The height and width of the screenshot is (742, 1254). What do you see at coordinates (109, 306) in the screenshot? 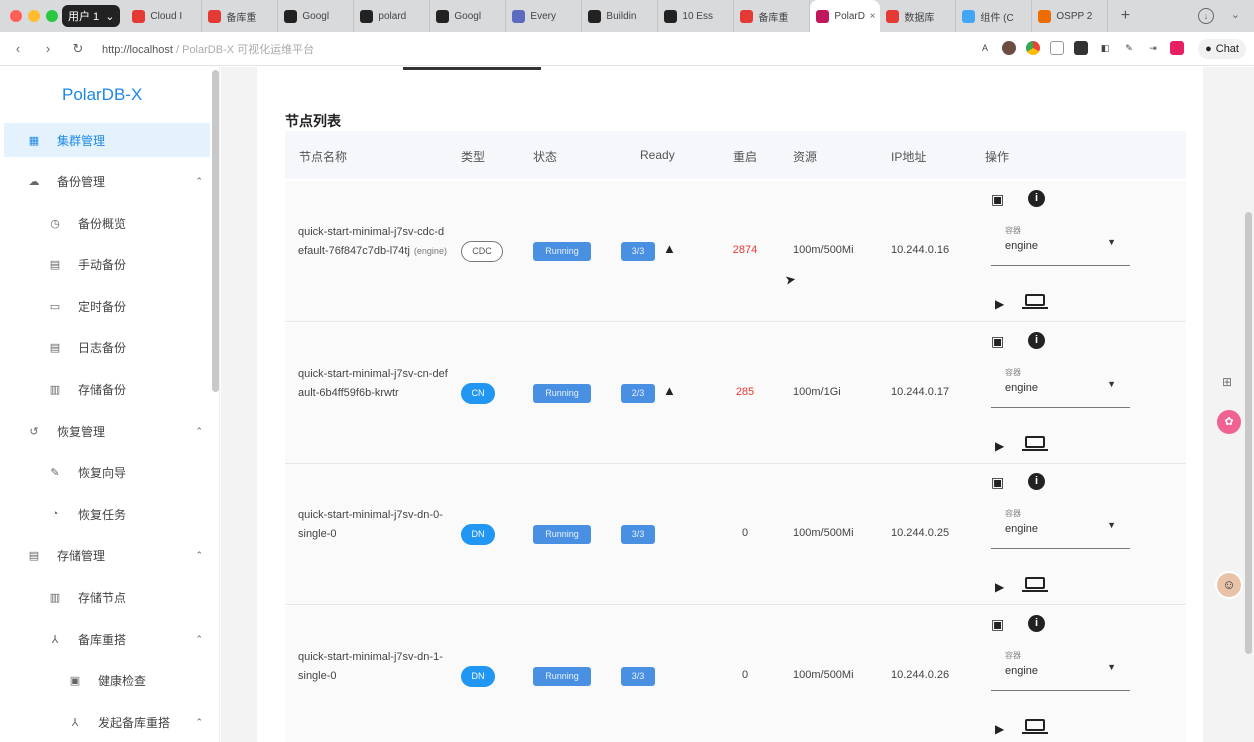
I see `sidebar-item: ▭ 定时备份` at bounding box center [109, 306].